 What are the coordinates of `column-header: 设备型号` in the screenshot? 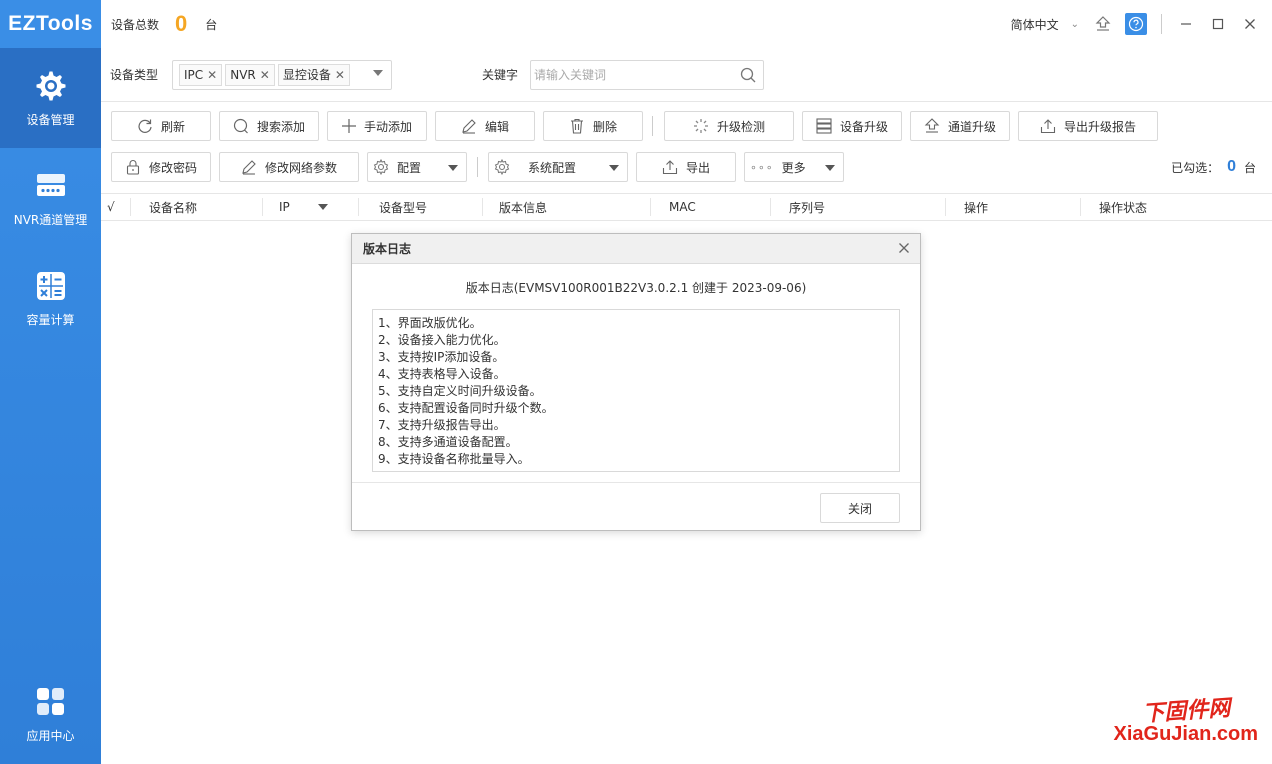 It's located at (403, 207).